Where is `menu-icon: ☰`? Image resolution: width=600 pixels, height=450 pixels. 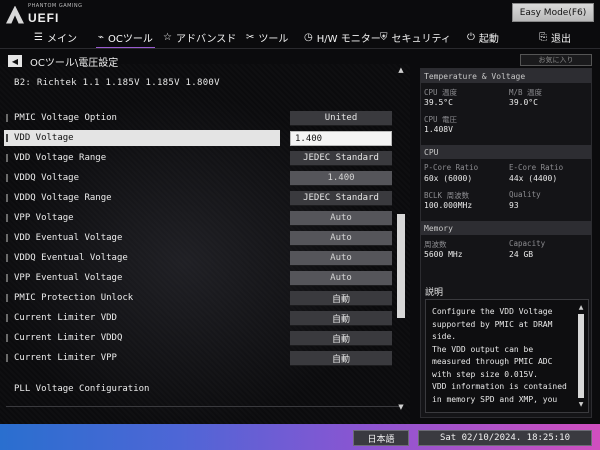 menu-icon: ☰ is located at coordinates (38, 37).